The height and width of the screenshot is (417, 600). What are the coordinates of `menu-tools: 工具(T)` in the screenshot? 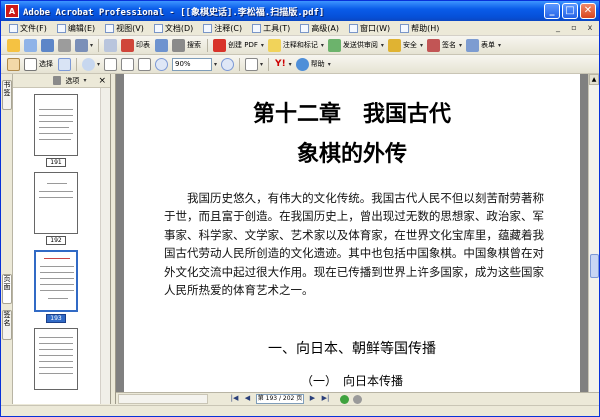 It's located at (271, 28).